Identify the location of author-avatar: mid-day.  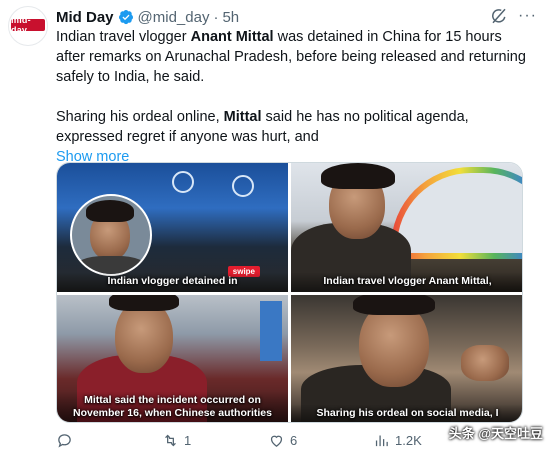
(28, 26).